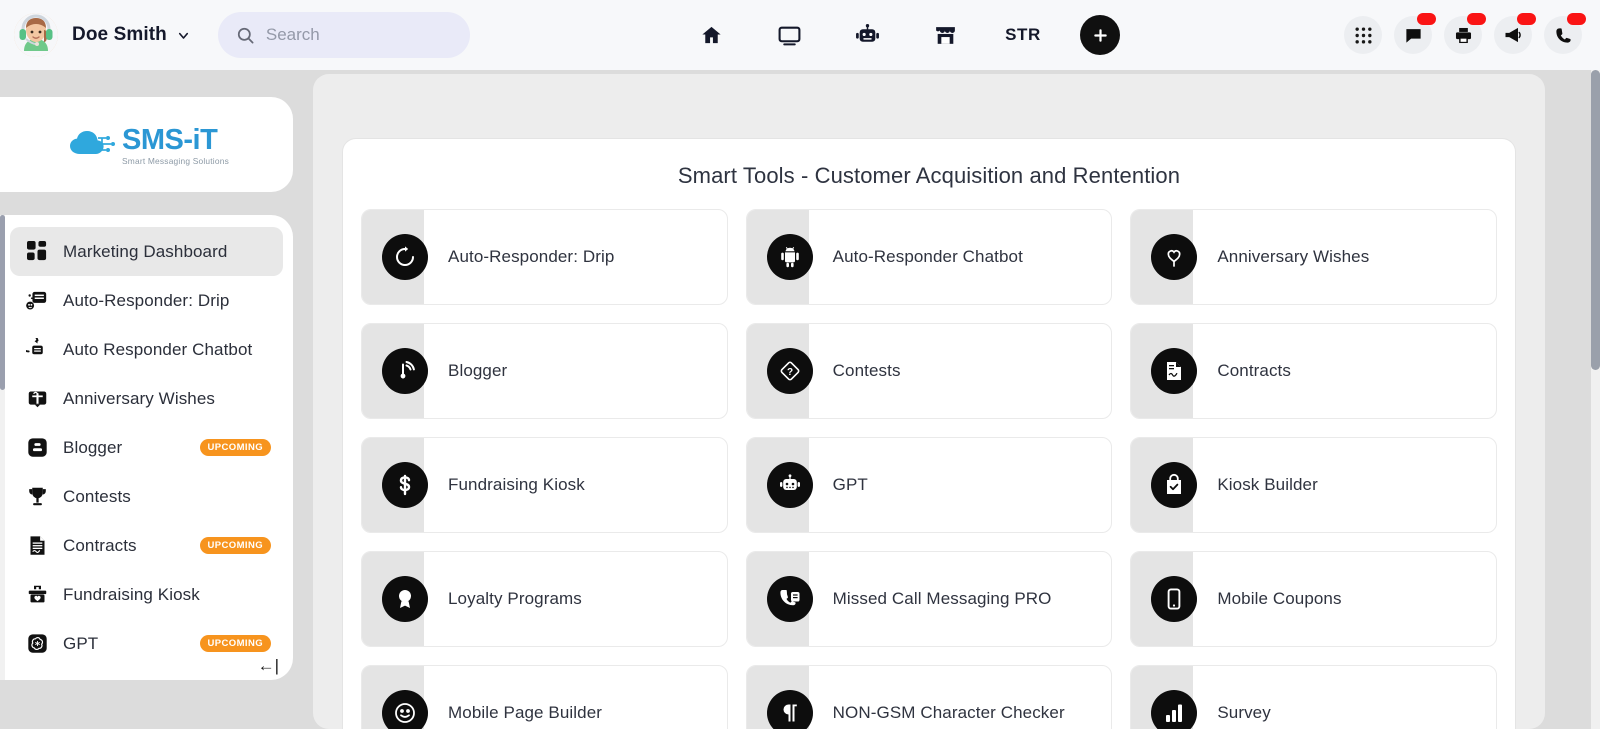 Image resolution: width=1600 pixels, height=729 pixels. What do you see at coordinates (131, 594) in the screenshot?
I see `sidebar-item-label: Fundraising Kiosk` at bounding box center [131, 594].